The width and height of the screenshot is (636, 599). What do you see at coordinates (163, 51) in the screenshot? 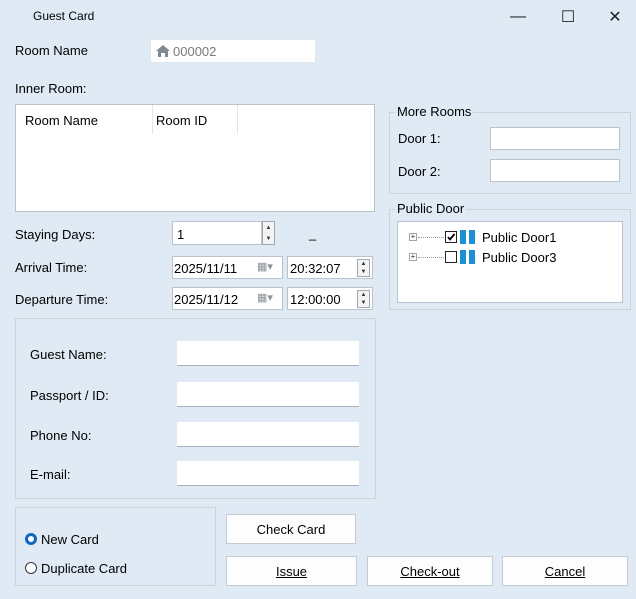
I see `home-icon` at bounding box center [163, 51].